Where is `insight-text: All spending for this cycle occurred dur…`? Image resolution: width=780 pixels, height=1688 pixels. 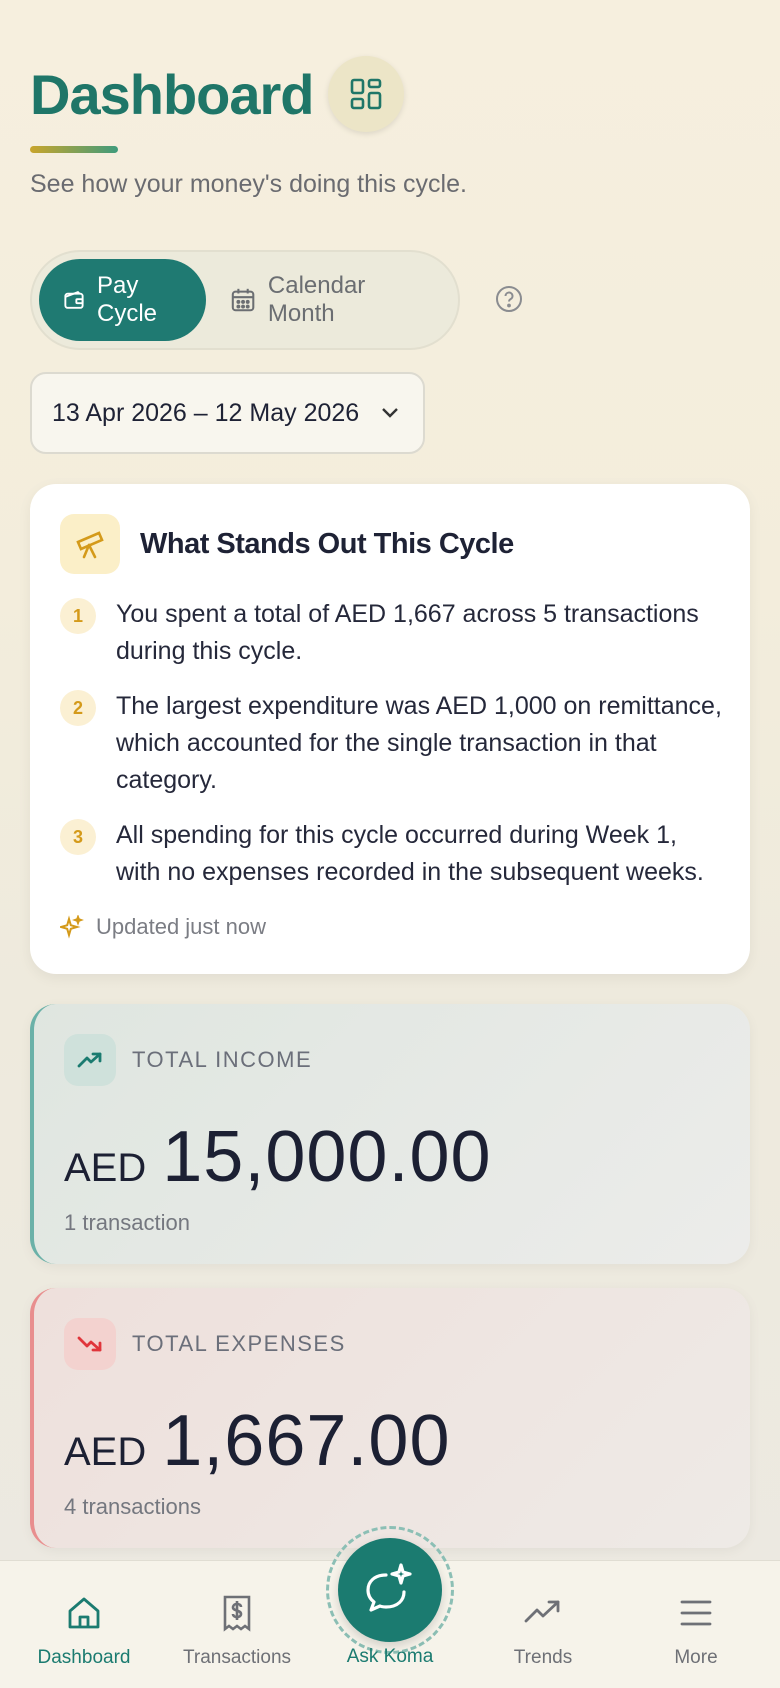 insight-text: All spending for this cycle occurred dur… is located at coordinates (410, 853).